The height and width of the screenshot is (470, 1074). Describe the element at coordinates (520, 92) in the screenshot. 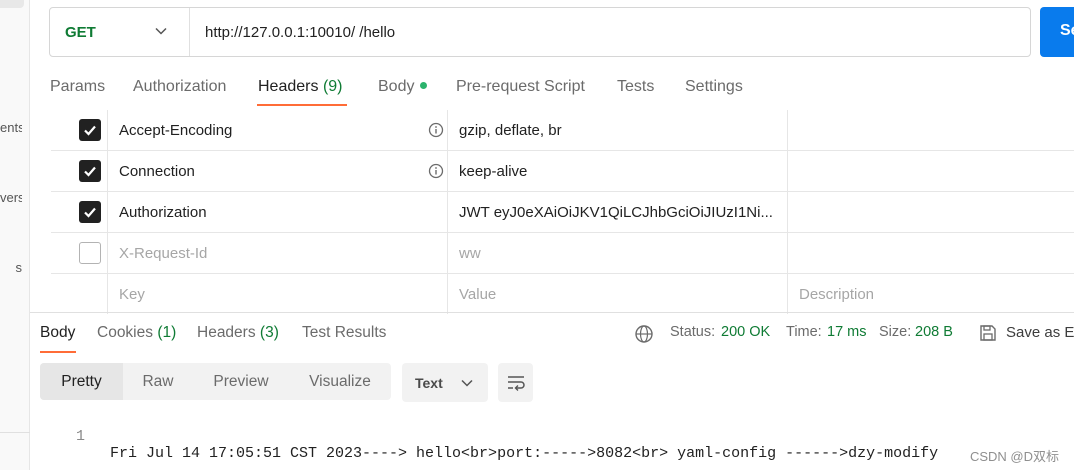

I see `tab-pre-request-script: Pre-request Script` at that location.